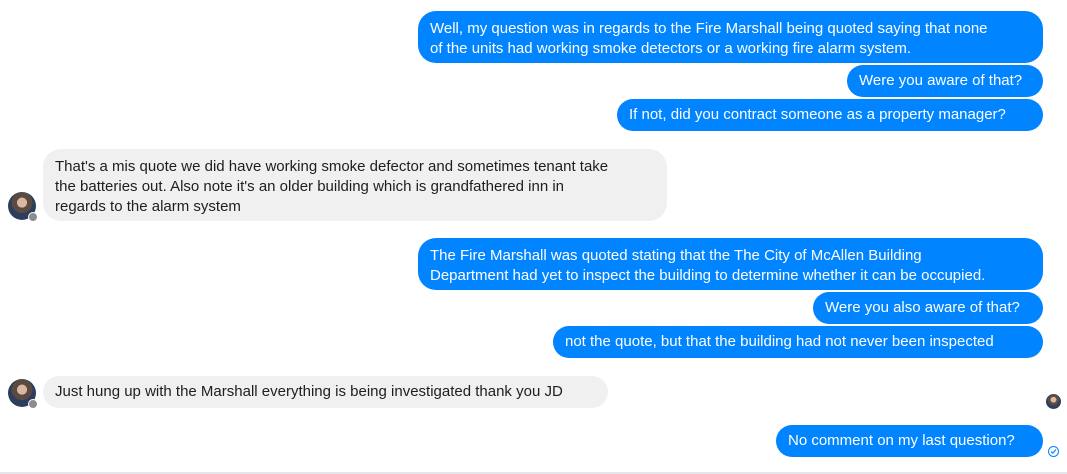 The height and width of the screenshot is (474, 1067). Describe the element at coordinates (1053, 401) in the screenshot. I see `seen-avatar-icon` at that location.